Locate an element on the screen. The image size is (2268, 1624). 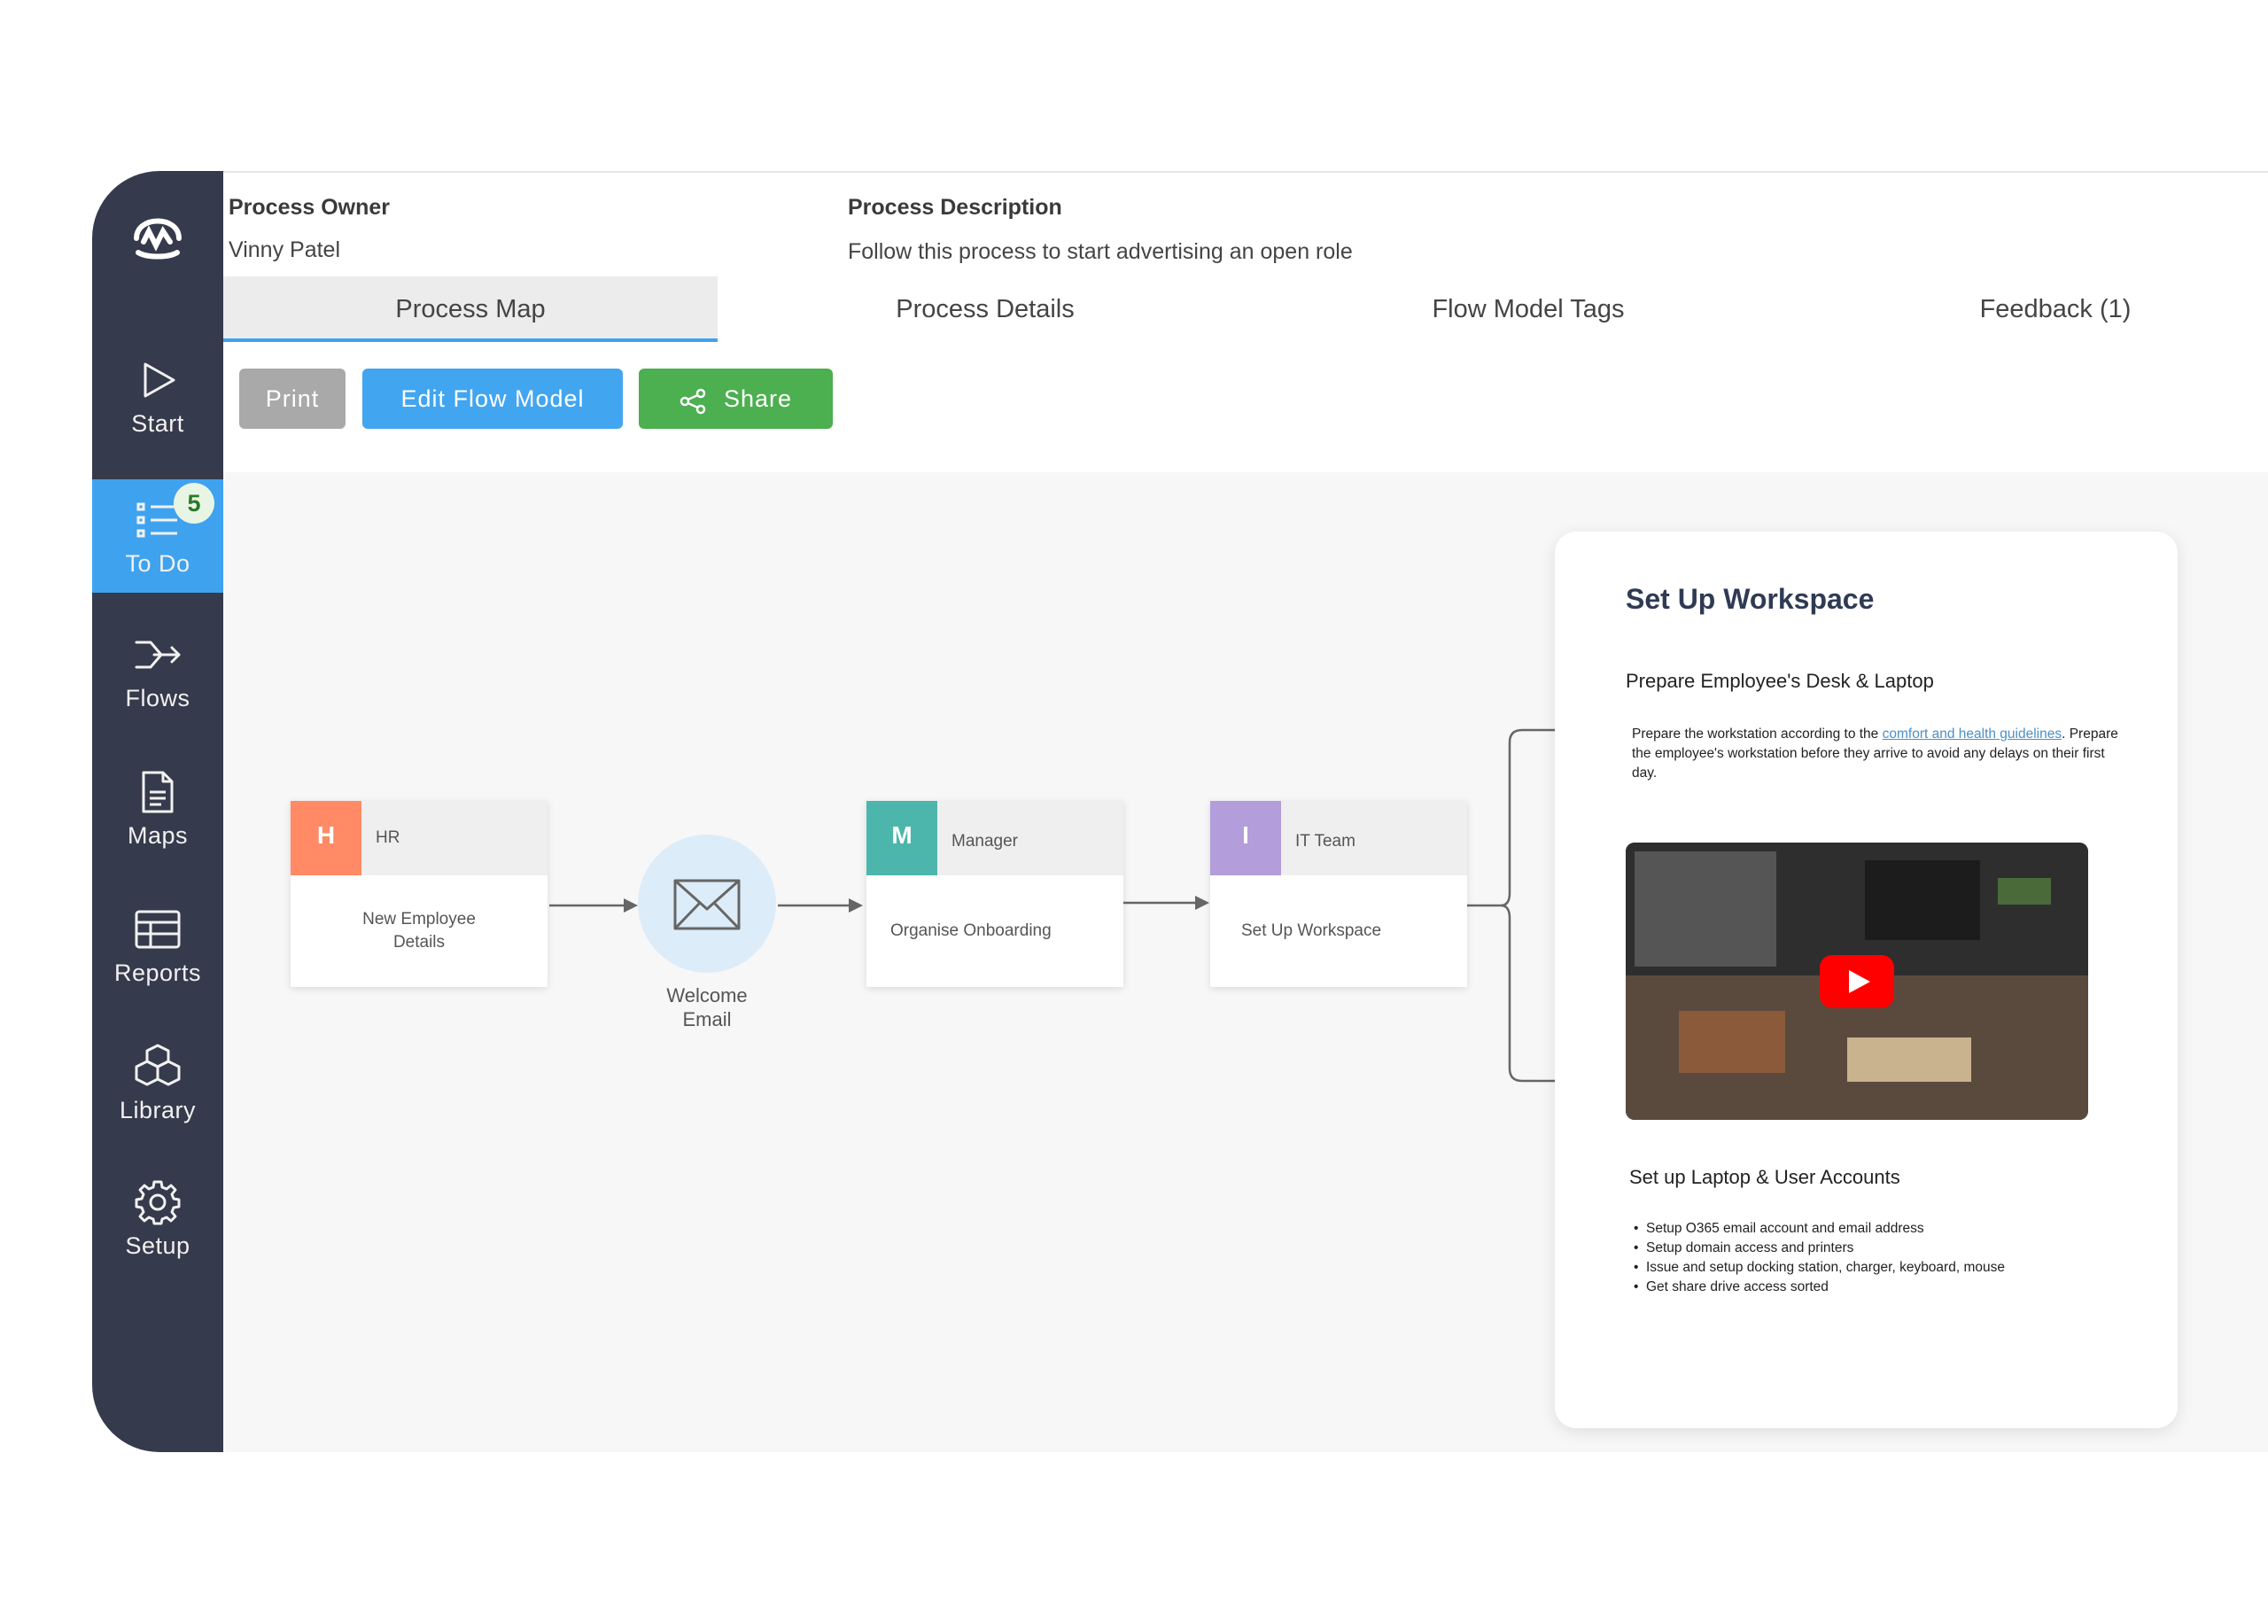
envelope-icon is located at coordinates (707, 905).